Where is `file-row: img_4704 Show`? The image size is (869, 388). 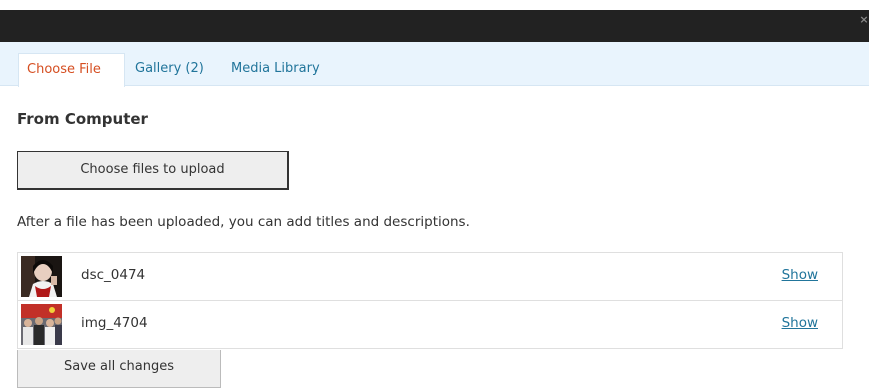 file-row: img_4704 Show is located at coordinates (430, 324).